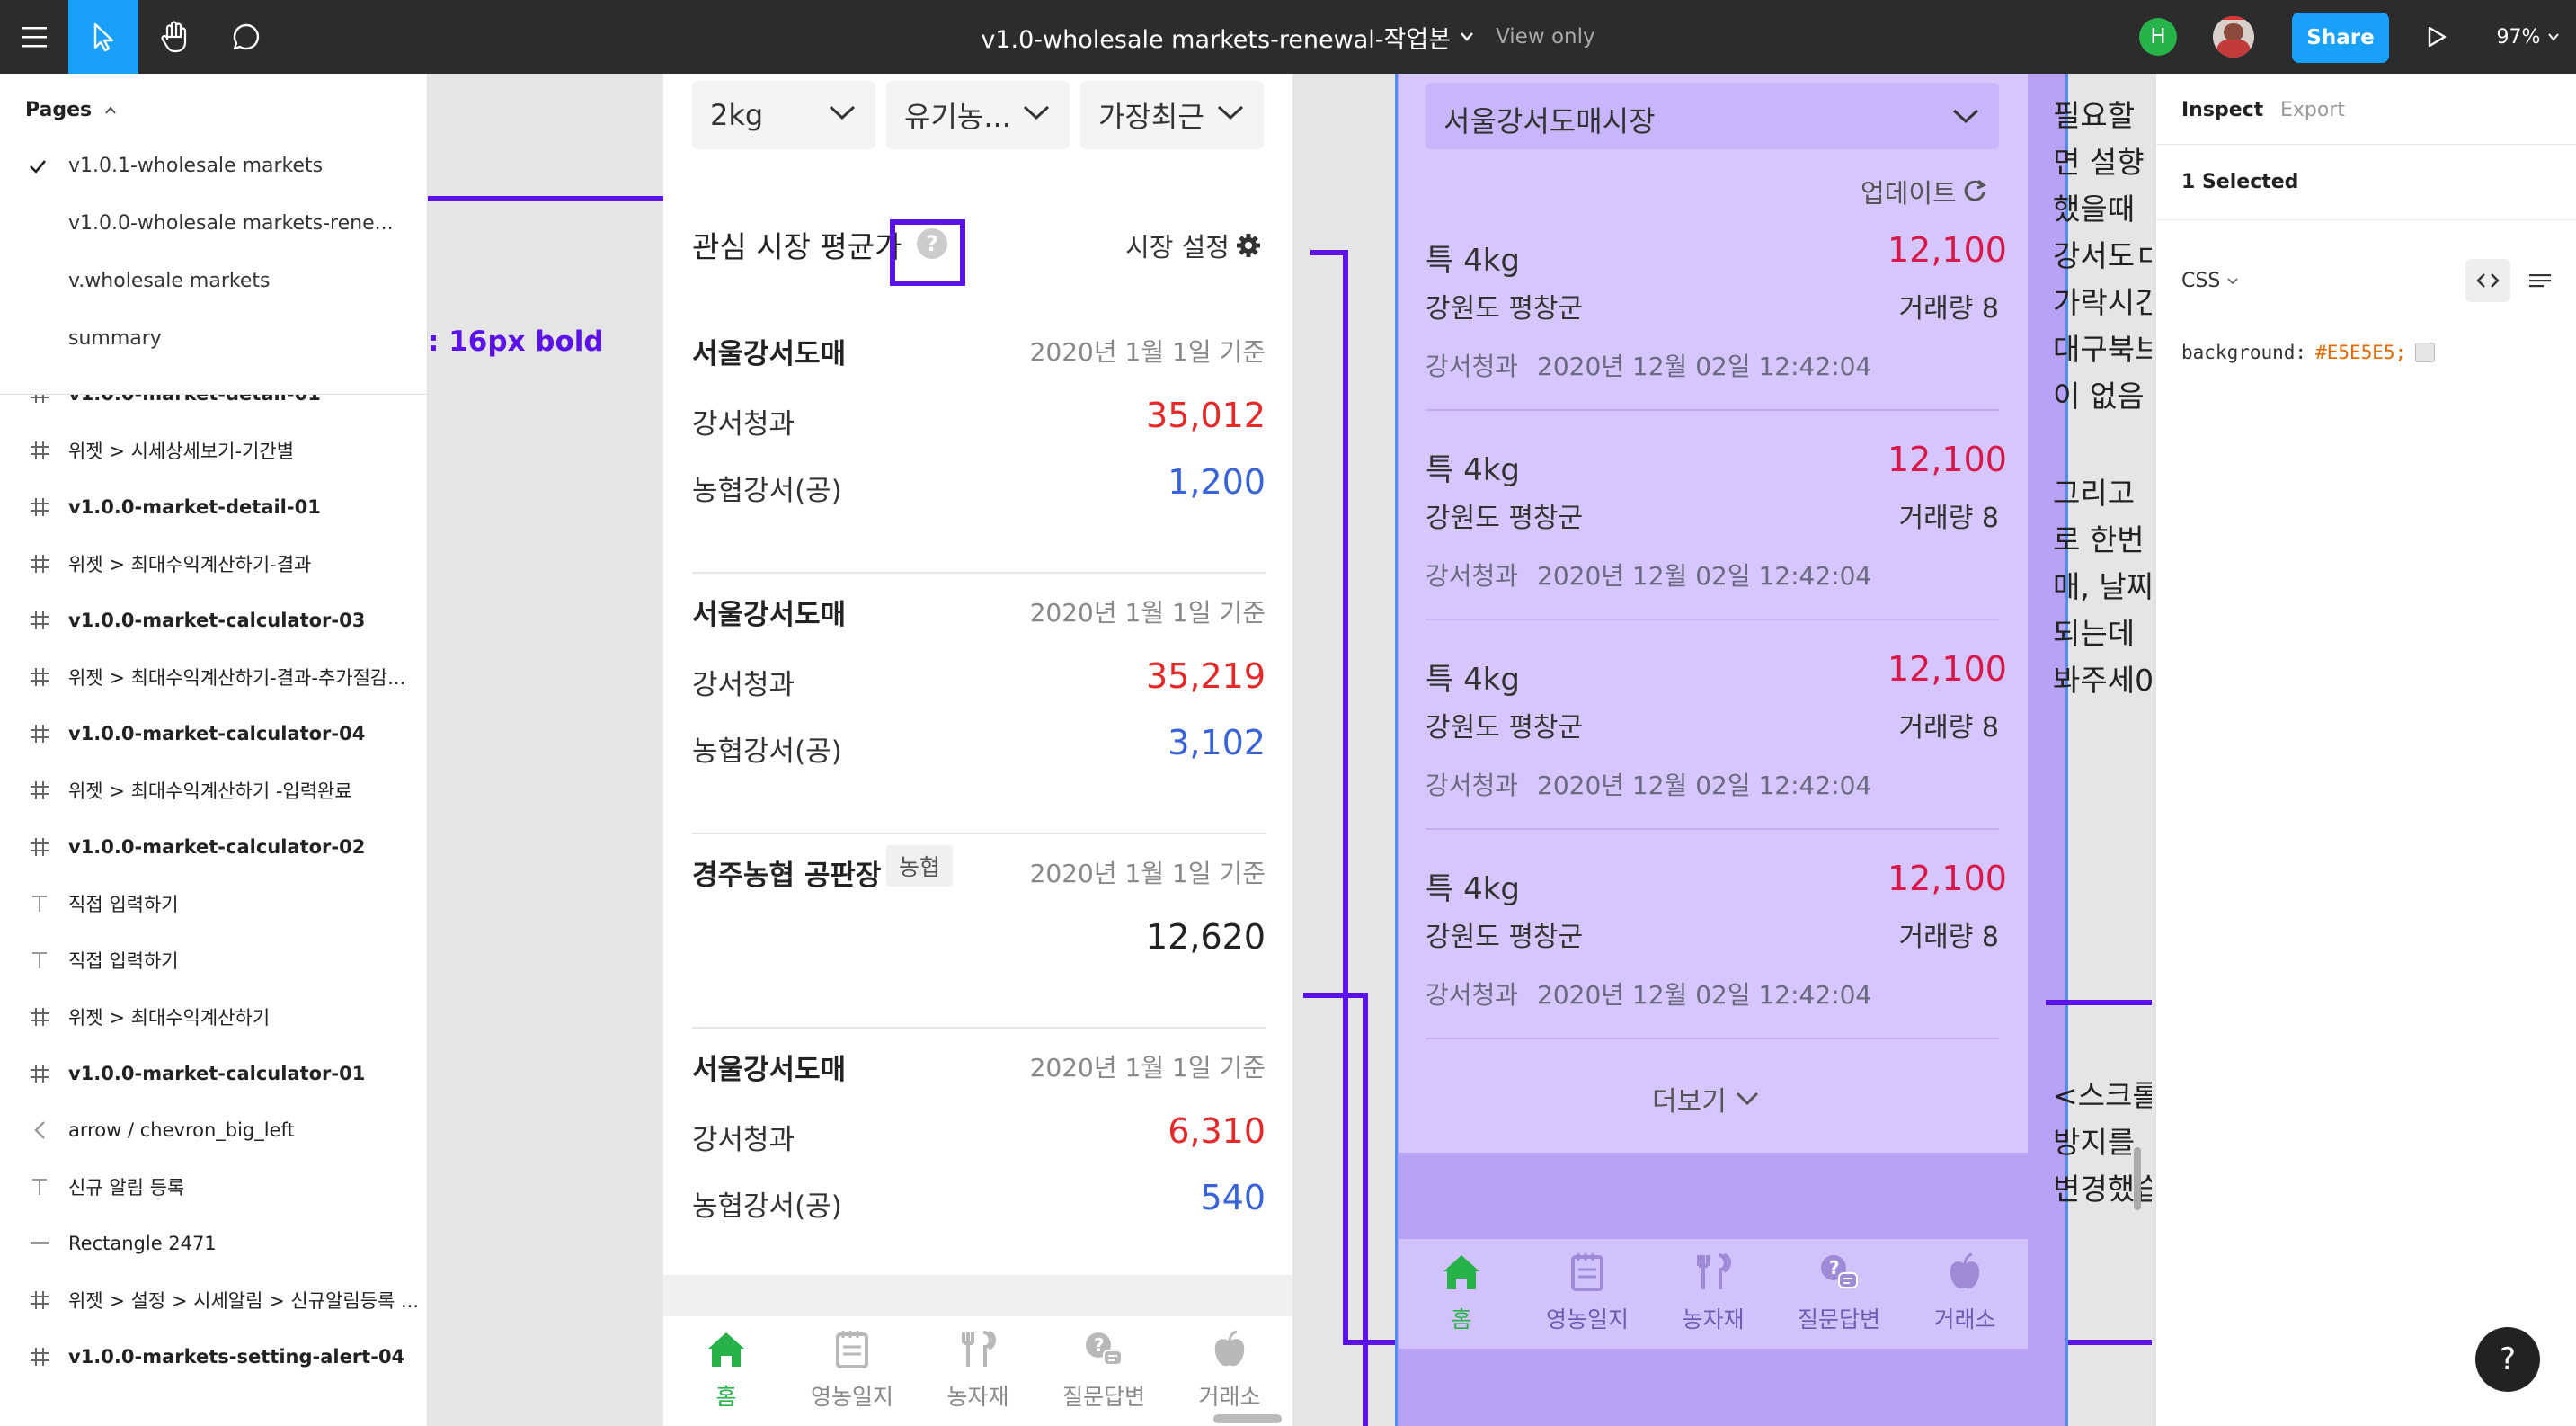 The width and height of the screenshot is (2576, 1426). I want to click on note-text-line: 매, 날찌, so click(2103, 586).